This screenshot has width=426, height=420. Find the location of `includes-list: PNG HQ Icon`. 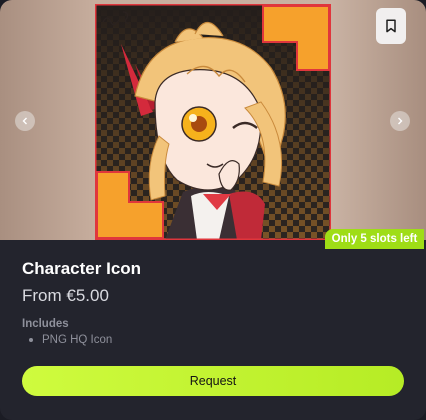

includes-list: PNG HQ Icon is located at coordinates (67, 340).